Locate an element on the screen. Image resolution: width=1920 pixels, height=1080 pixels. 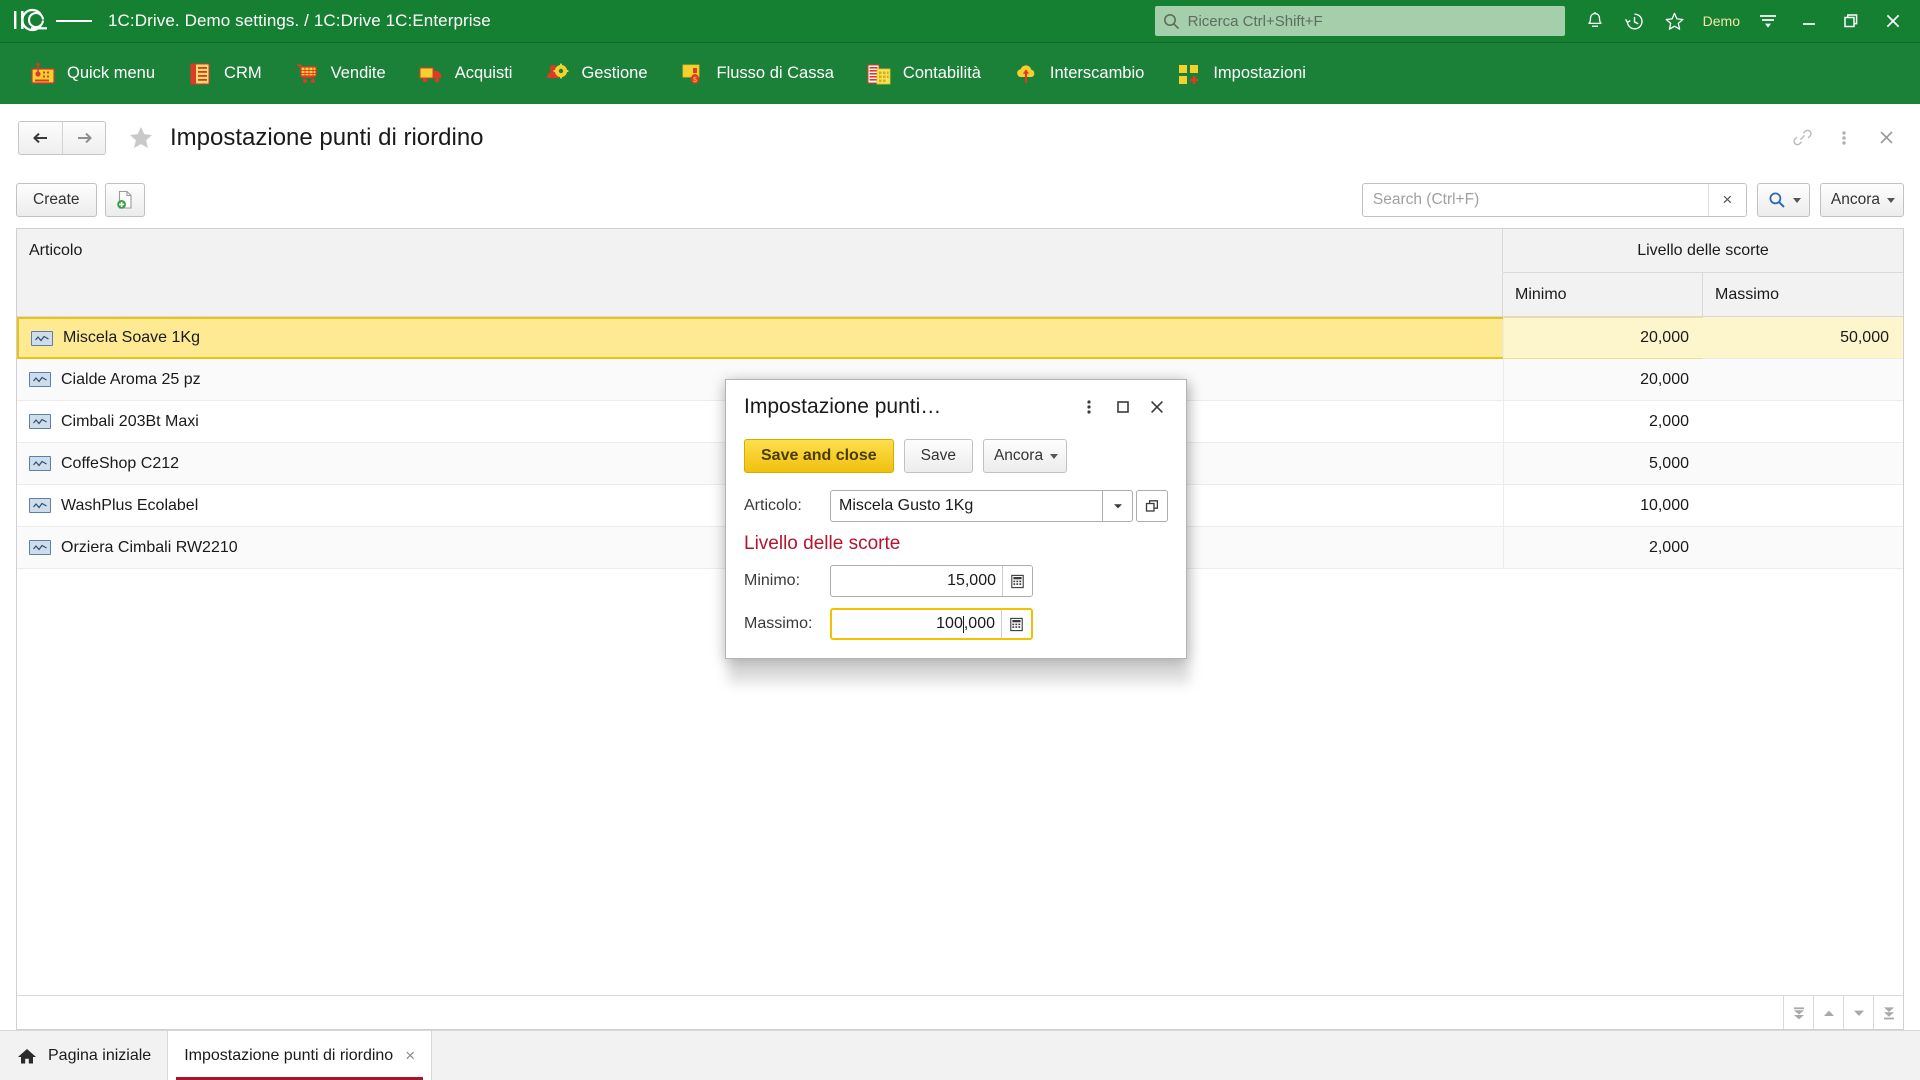
taskbar-tab-label: Impostazione punti di riordino is located at coordinates (289, 1055).